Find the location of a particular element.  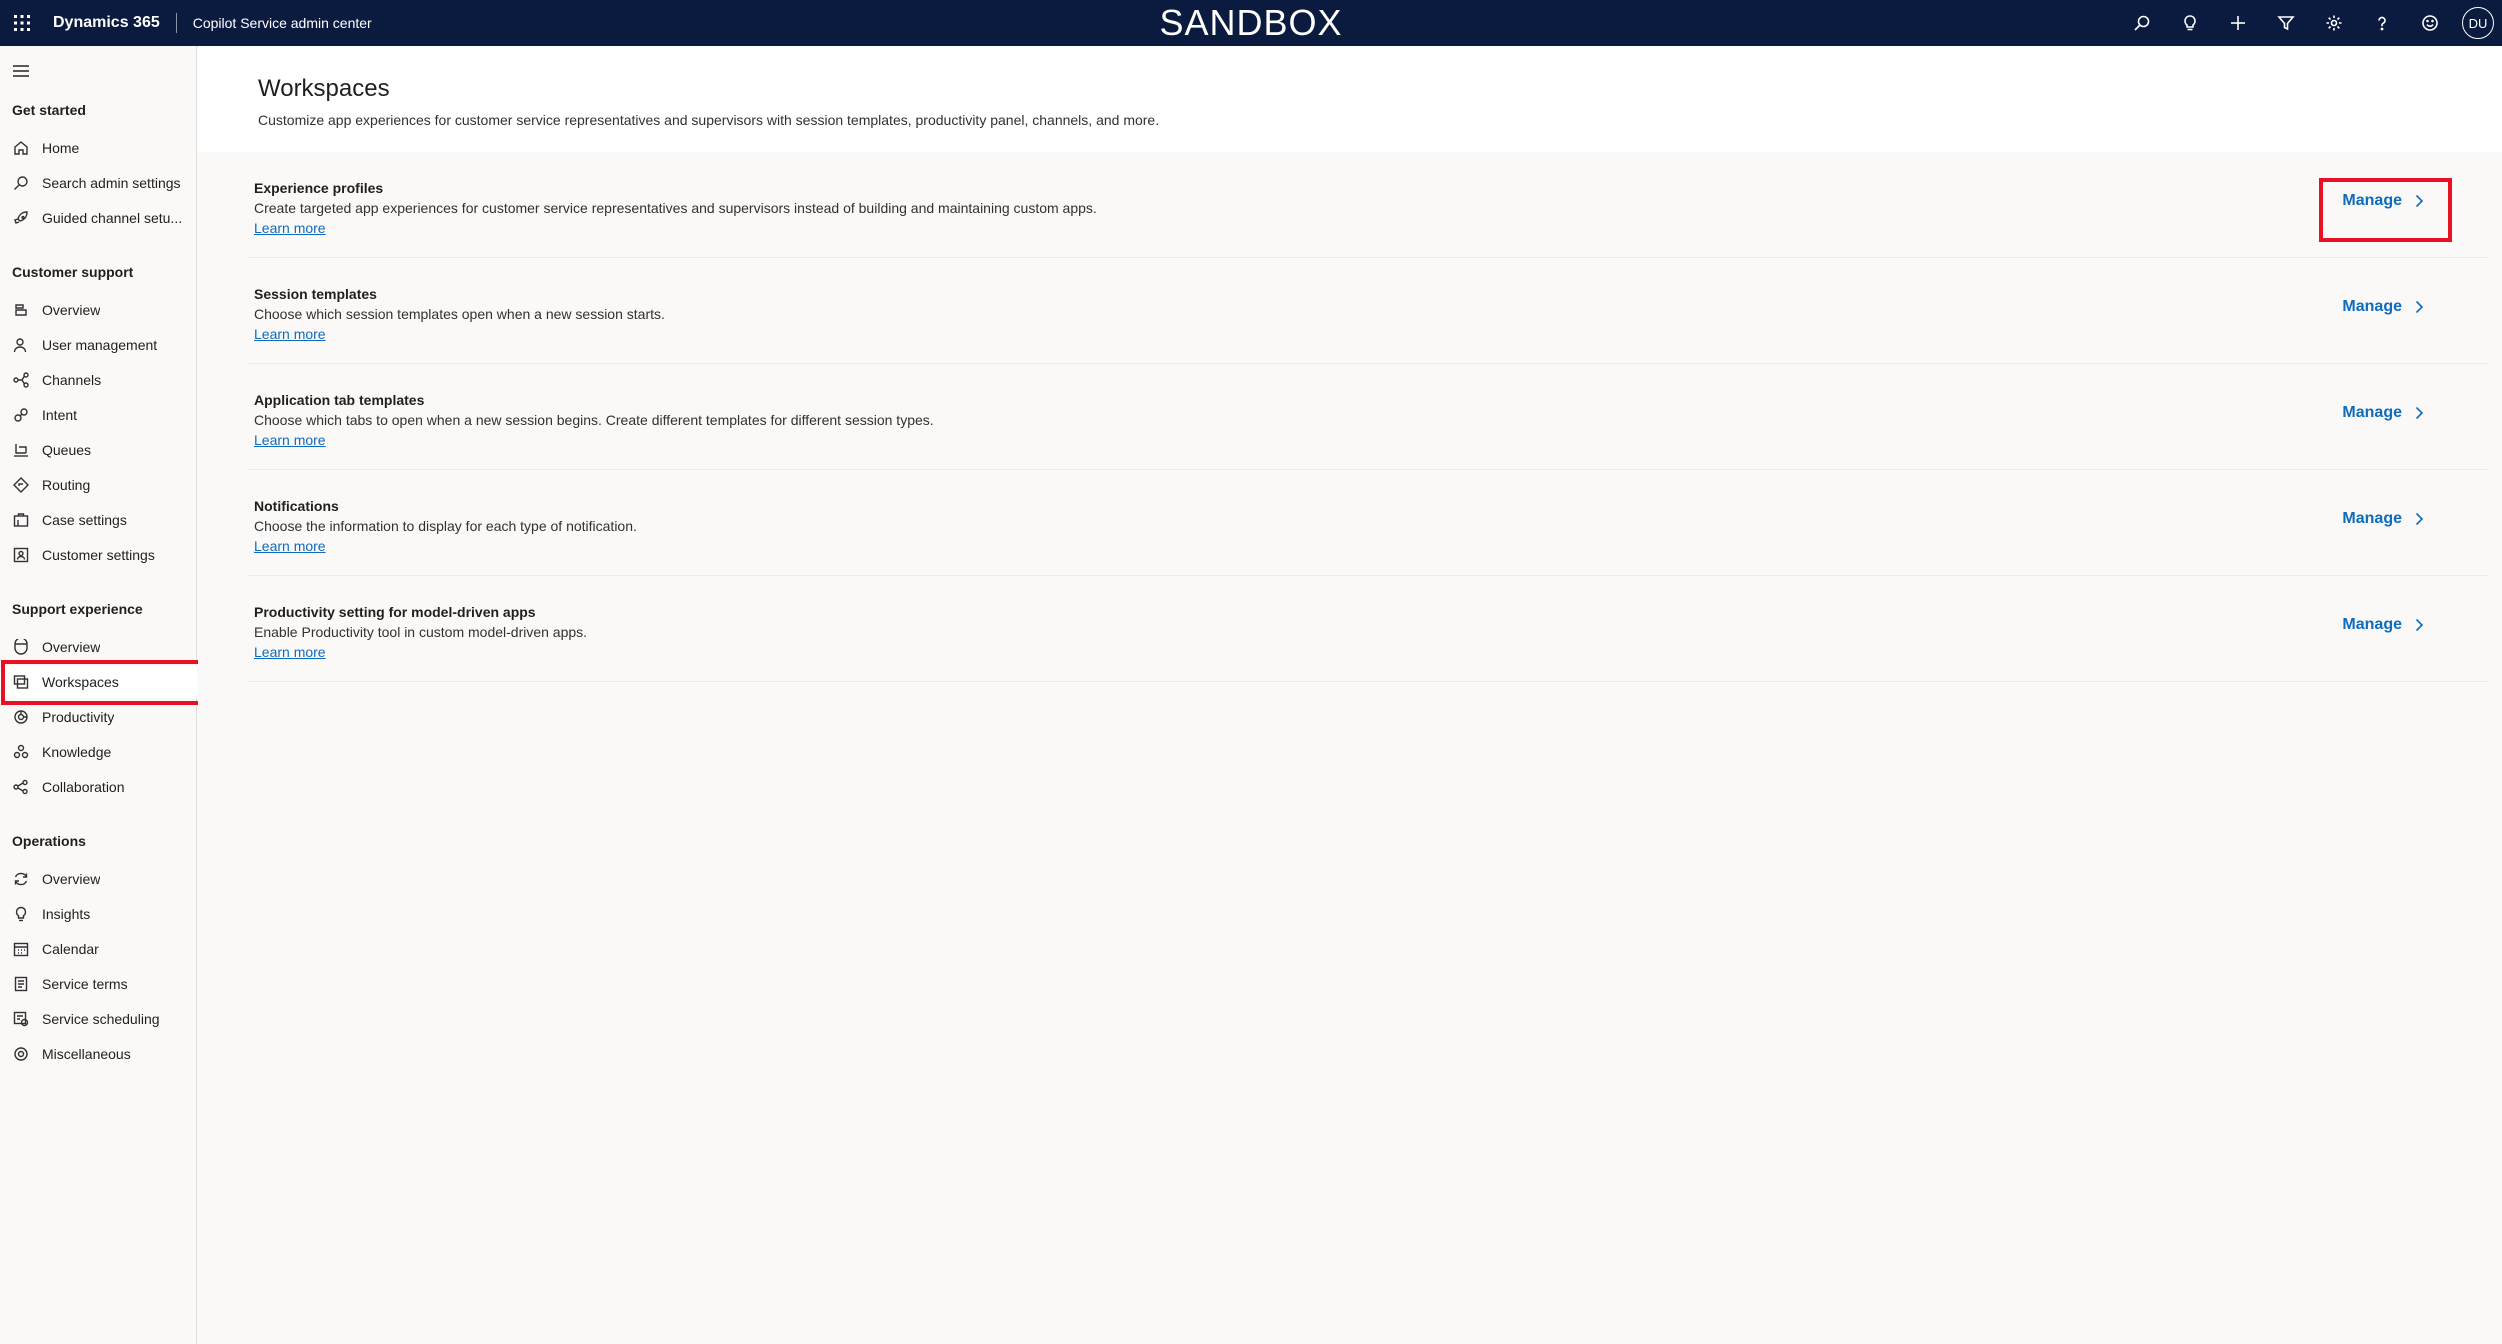

refresh-icon is located at coordinates (21, 879).